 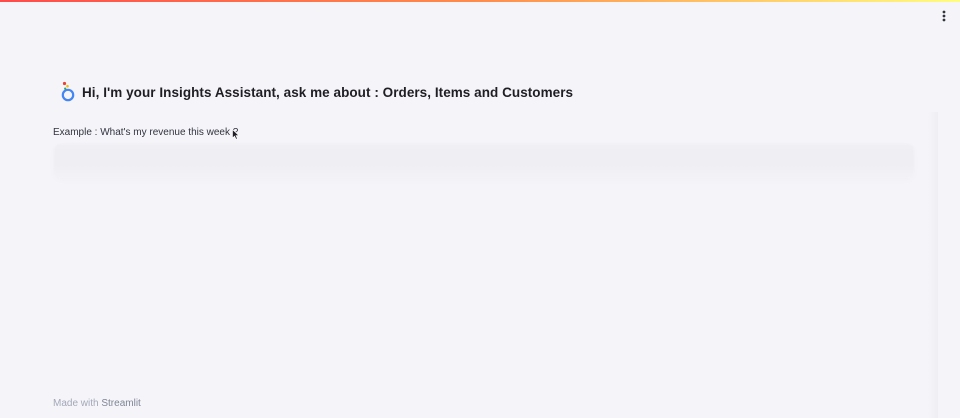 I want to click on loading-skeleton, so click(x=484, y=161).